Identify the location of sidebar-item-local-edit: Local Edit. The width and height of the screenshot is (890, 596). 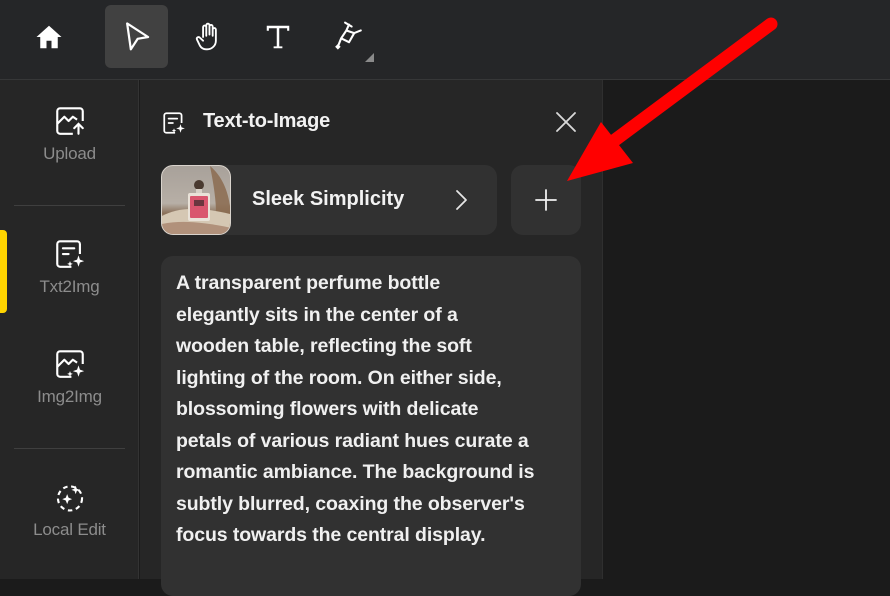
(69, 525).